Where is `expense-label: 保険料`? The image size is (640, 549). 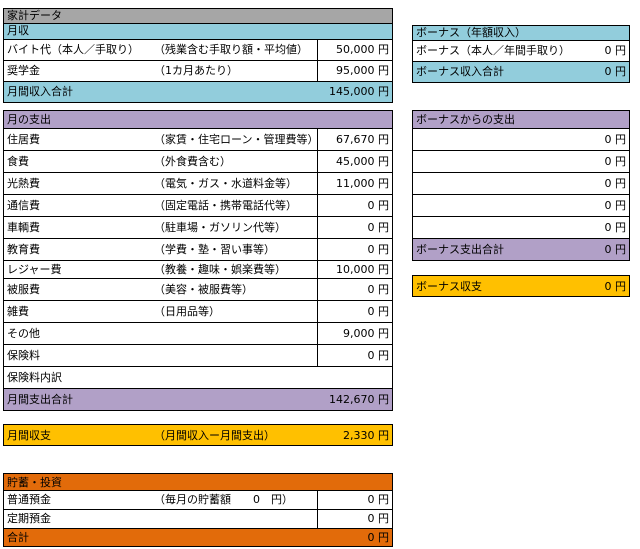
expense-label: 保険料 is located at coordinates (23, 355).